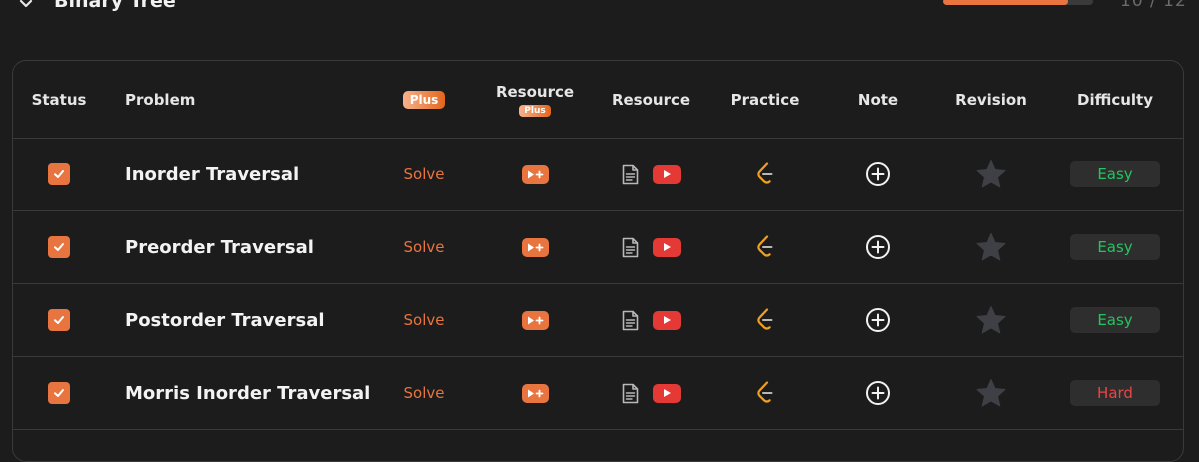  I want to click on progress-fill, so click(1005, 2).